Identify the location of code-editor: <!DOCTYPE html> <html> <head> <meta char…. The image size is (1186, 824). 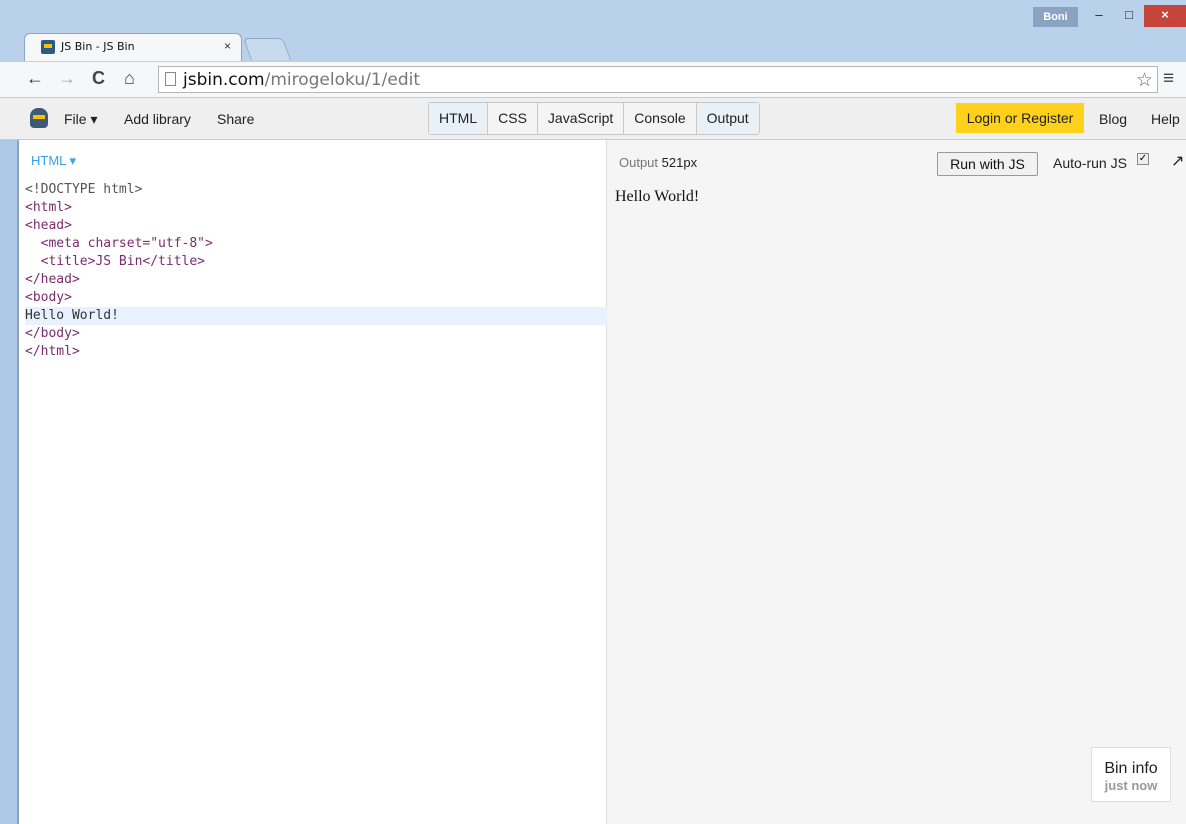
(316, 271).